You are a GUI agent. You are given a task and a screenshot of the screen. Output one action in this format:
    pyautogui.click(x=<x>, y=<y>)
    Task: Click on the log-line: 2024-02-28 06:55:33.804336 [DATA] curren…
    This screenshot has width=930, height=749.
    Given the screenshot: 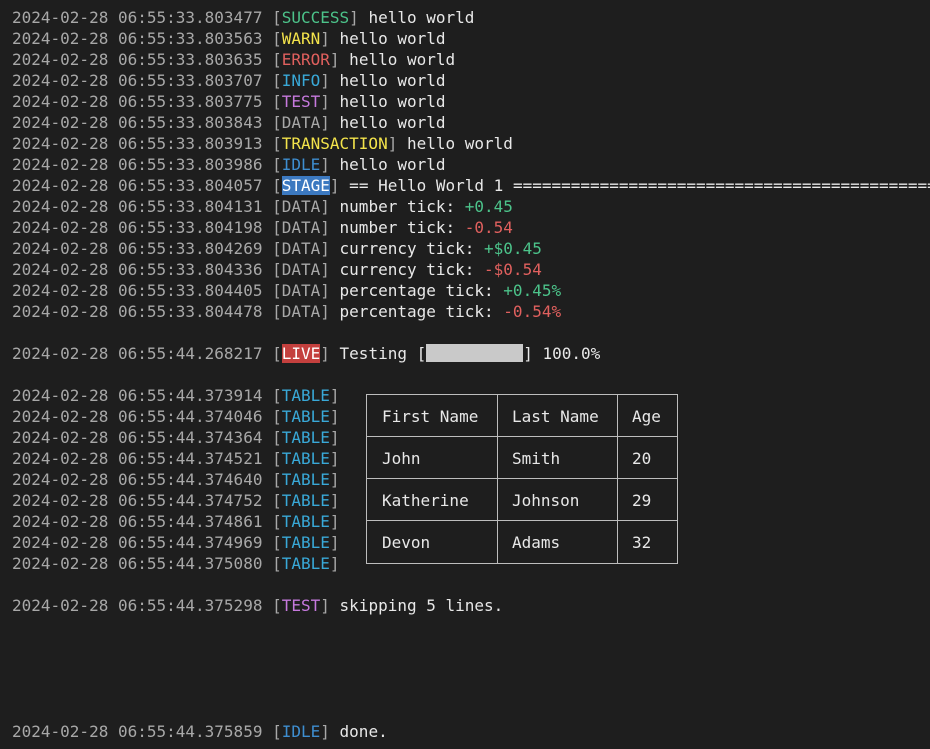 What is the action you would take?
    pyautogui.click(x=471, y=269)
    